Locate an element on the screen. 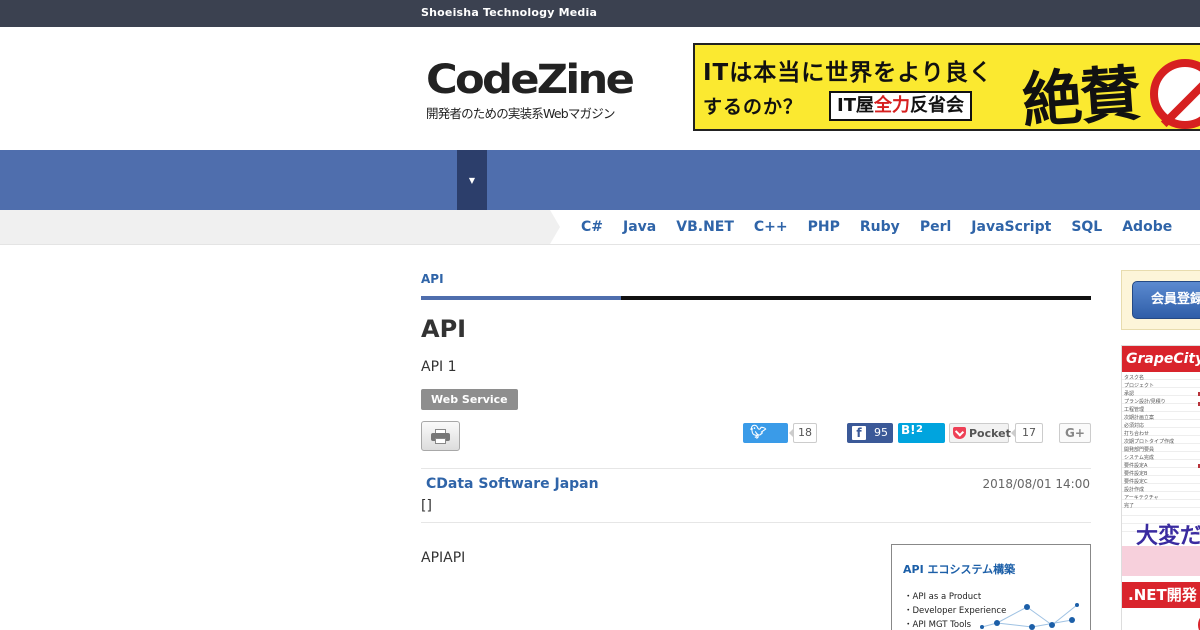 Image resolution: width=1200 pixels, height=630 pixels. ad-task-row: 要件設定C is located at coordinates (1136, 482).